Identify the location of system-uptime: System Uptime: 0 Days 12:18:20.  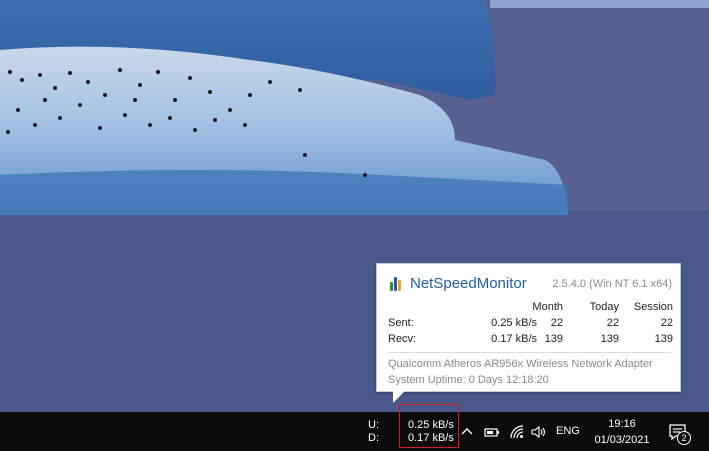
(468, 380).